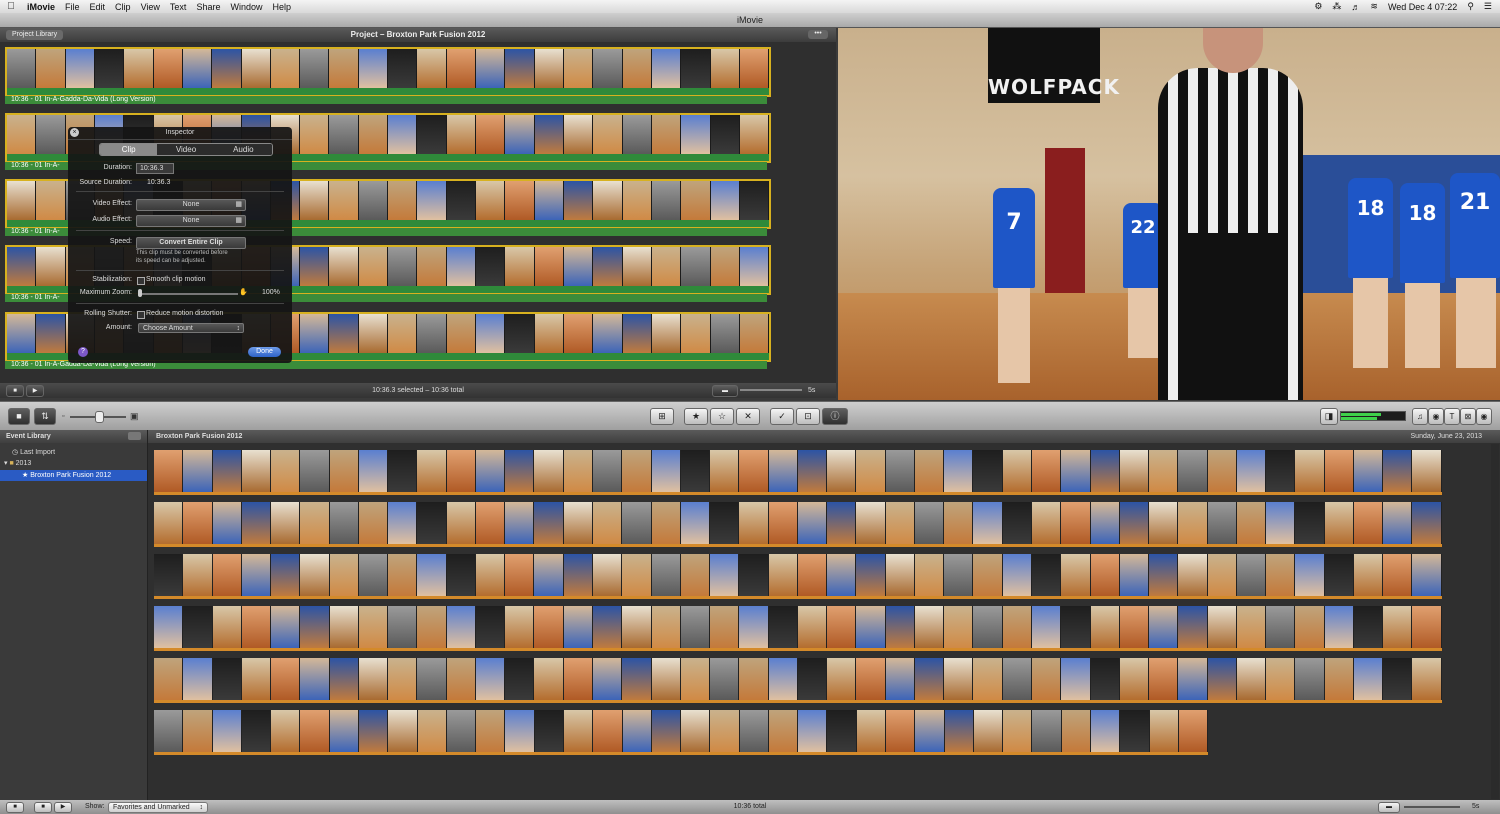 The height and width of the screenshot is (814, 1500). I want to click on photo-icon: ◉, so click(1436, 416).